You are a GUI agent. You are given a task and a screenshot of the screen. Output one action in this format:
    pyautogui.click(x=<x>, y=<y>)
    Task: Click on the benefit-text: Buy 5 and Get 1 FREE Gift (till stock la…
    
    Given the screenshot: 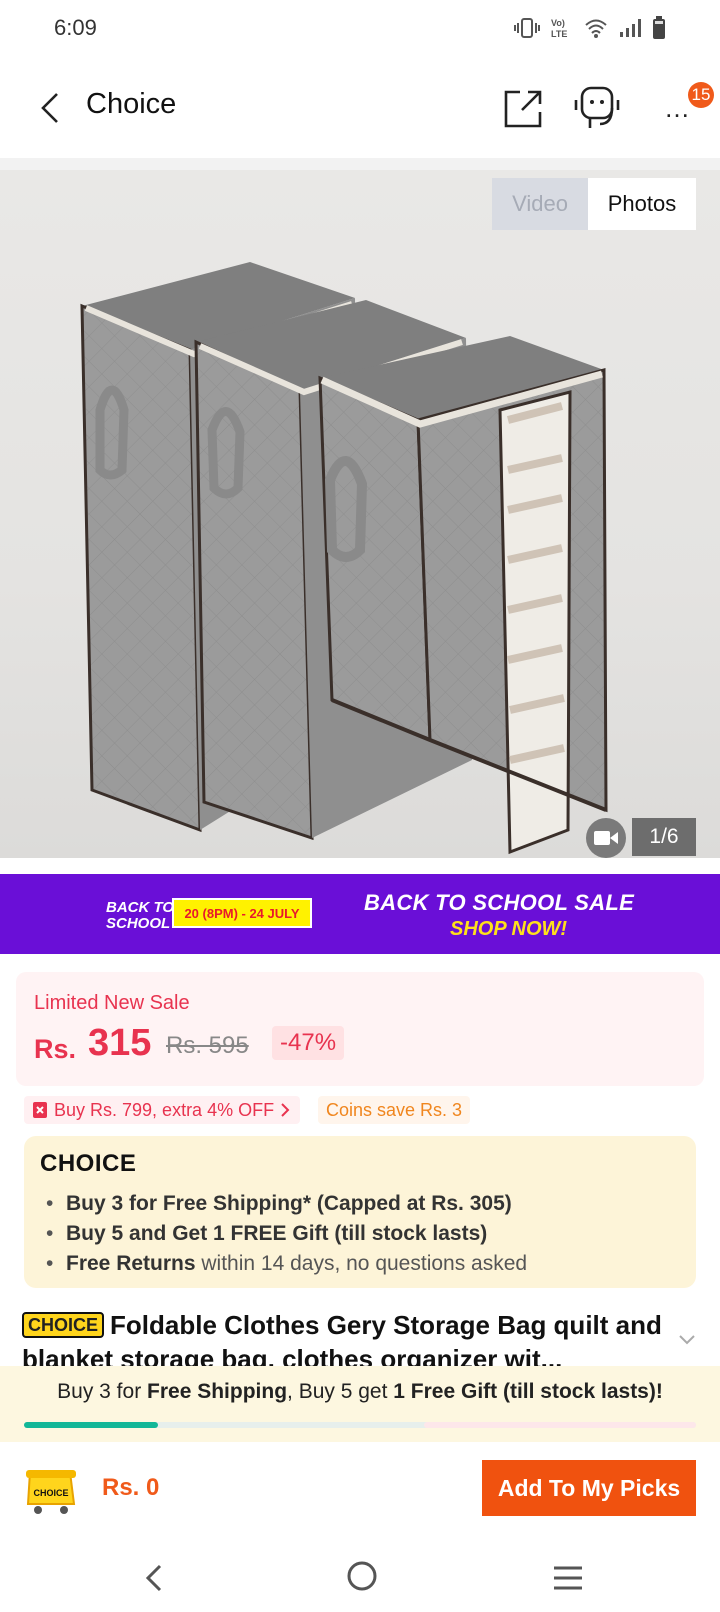 What is the action you would take?
    pyautogui.click(x=277, y=1233)
    